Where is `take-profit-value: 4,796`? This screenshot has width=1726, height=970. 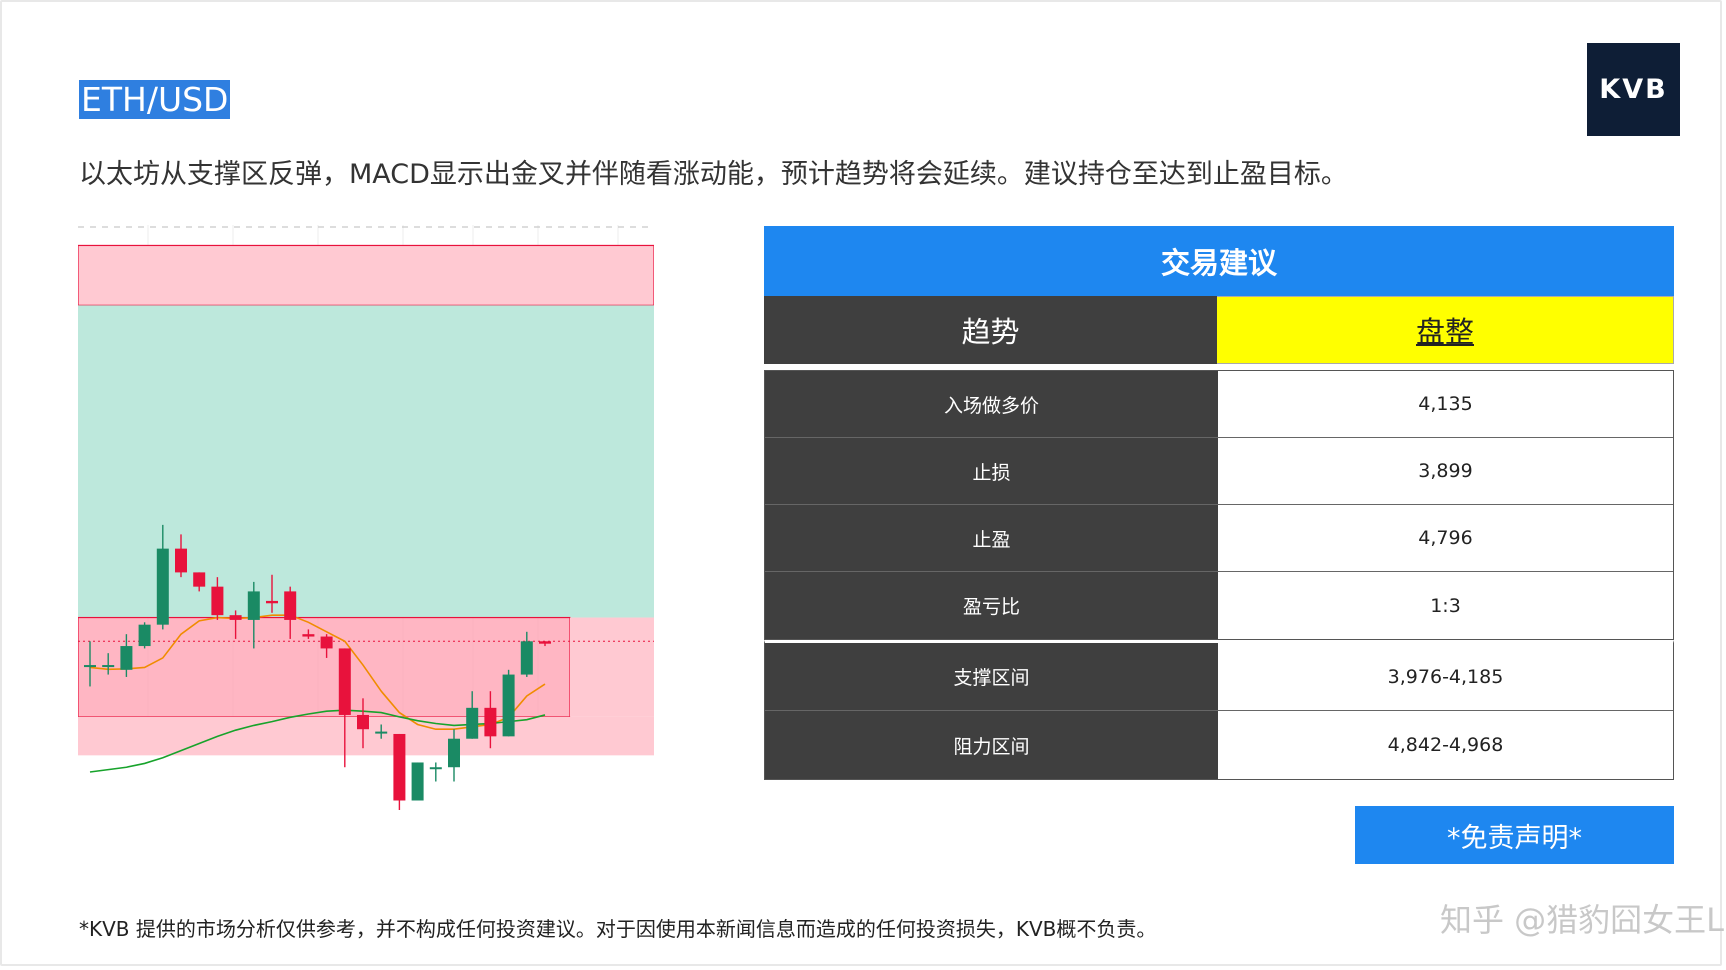 take-profit-value: 4,796 is located at coordinates (1445, 538).